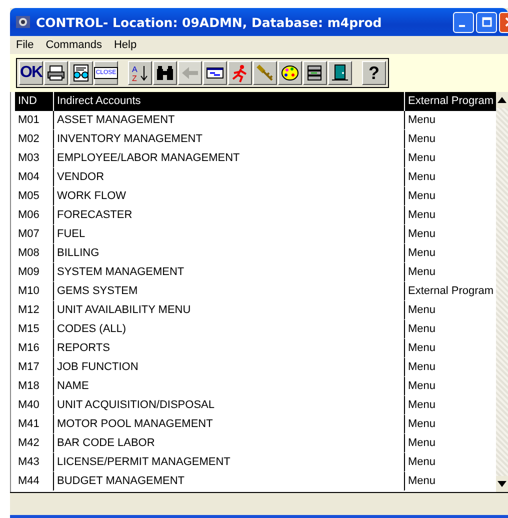 The image size is (508, 518). Describe the element at coordinates (209, 22) in the screenshot. I see `window-title: CONTROL- Location: 09ADMN, Database: m4prod` at that location.